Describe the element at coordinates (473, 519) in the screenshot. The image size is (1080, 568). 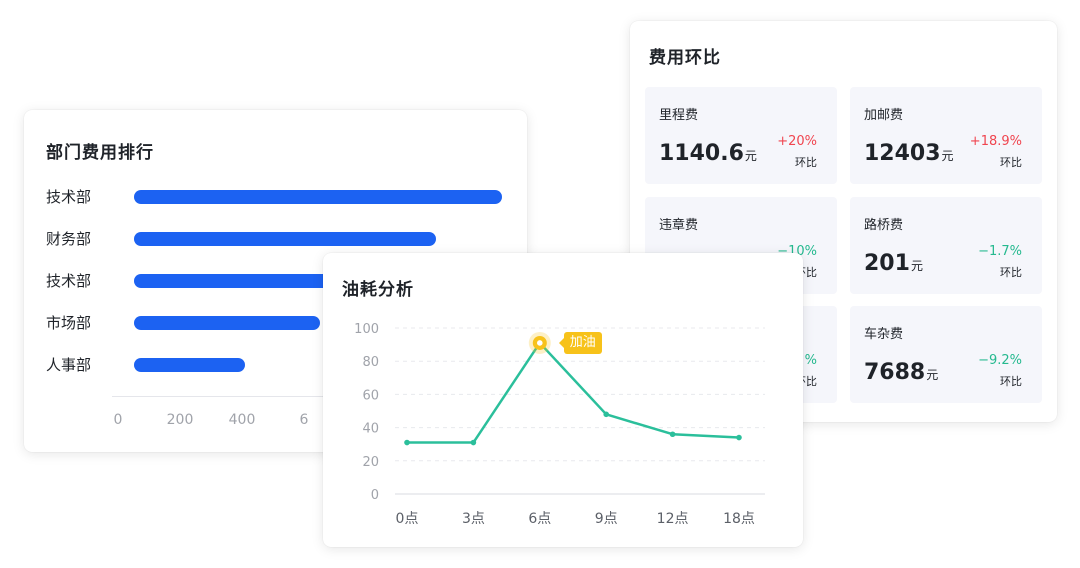
I see `fuel-x-tick: 3点` at that location.